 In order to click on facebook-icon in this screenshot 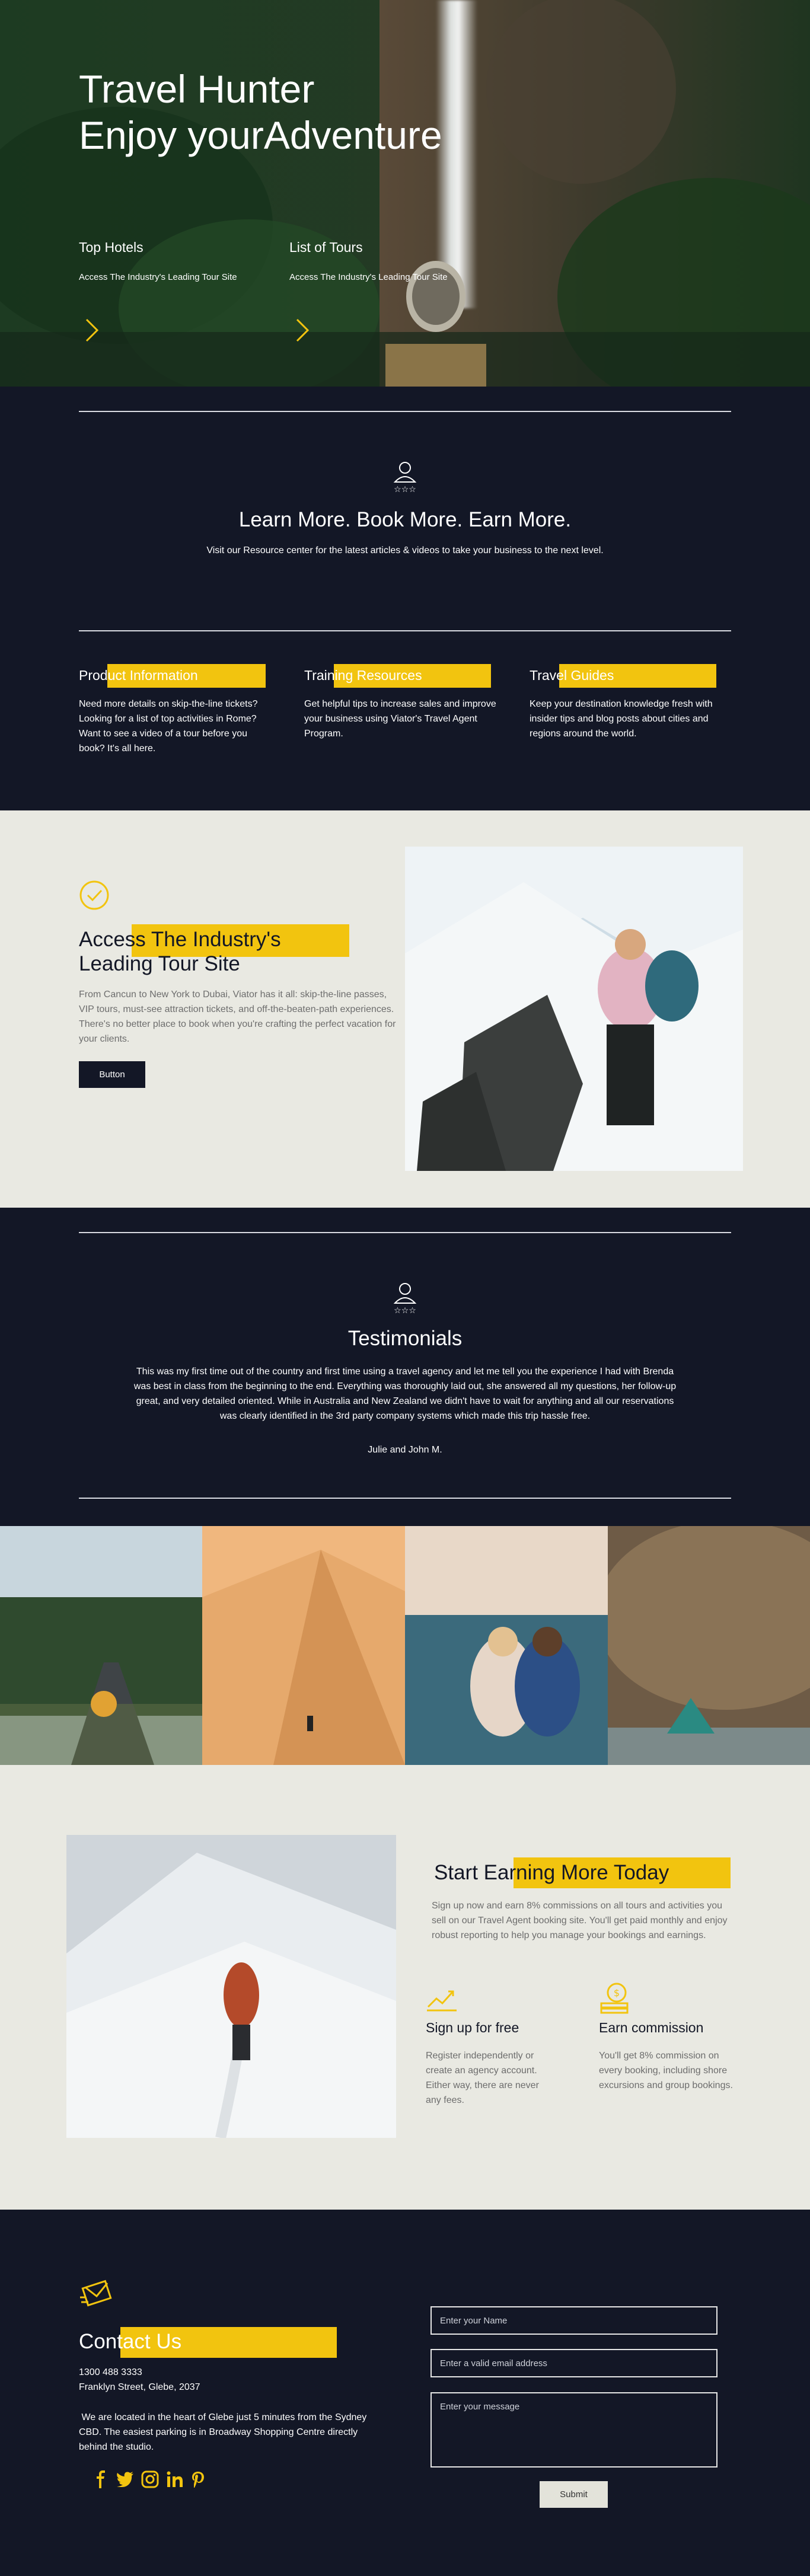, I will do `click(101, 2479)`.